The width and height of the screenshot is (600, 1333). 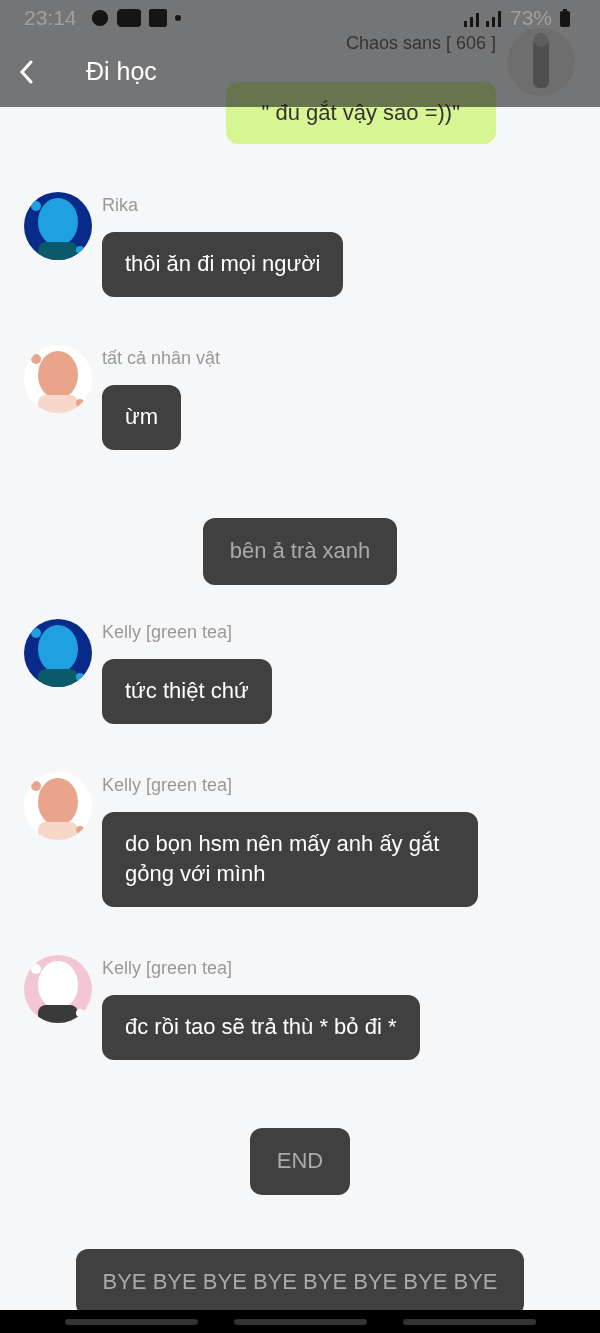 I want to click on narration-bubble: END, so click(x=300, y=1161).